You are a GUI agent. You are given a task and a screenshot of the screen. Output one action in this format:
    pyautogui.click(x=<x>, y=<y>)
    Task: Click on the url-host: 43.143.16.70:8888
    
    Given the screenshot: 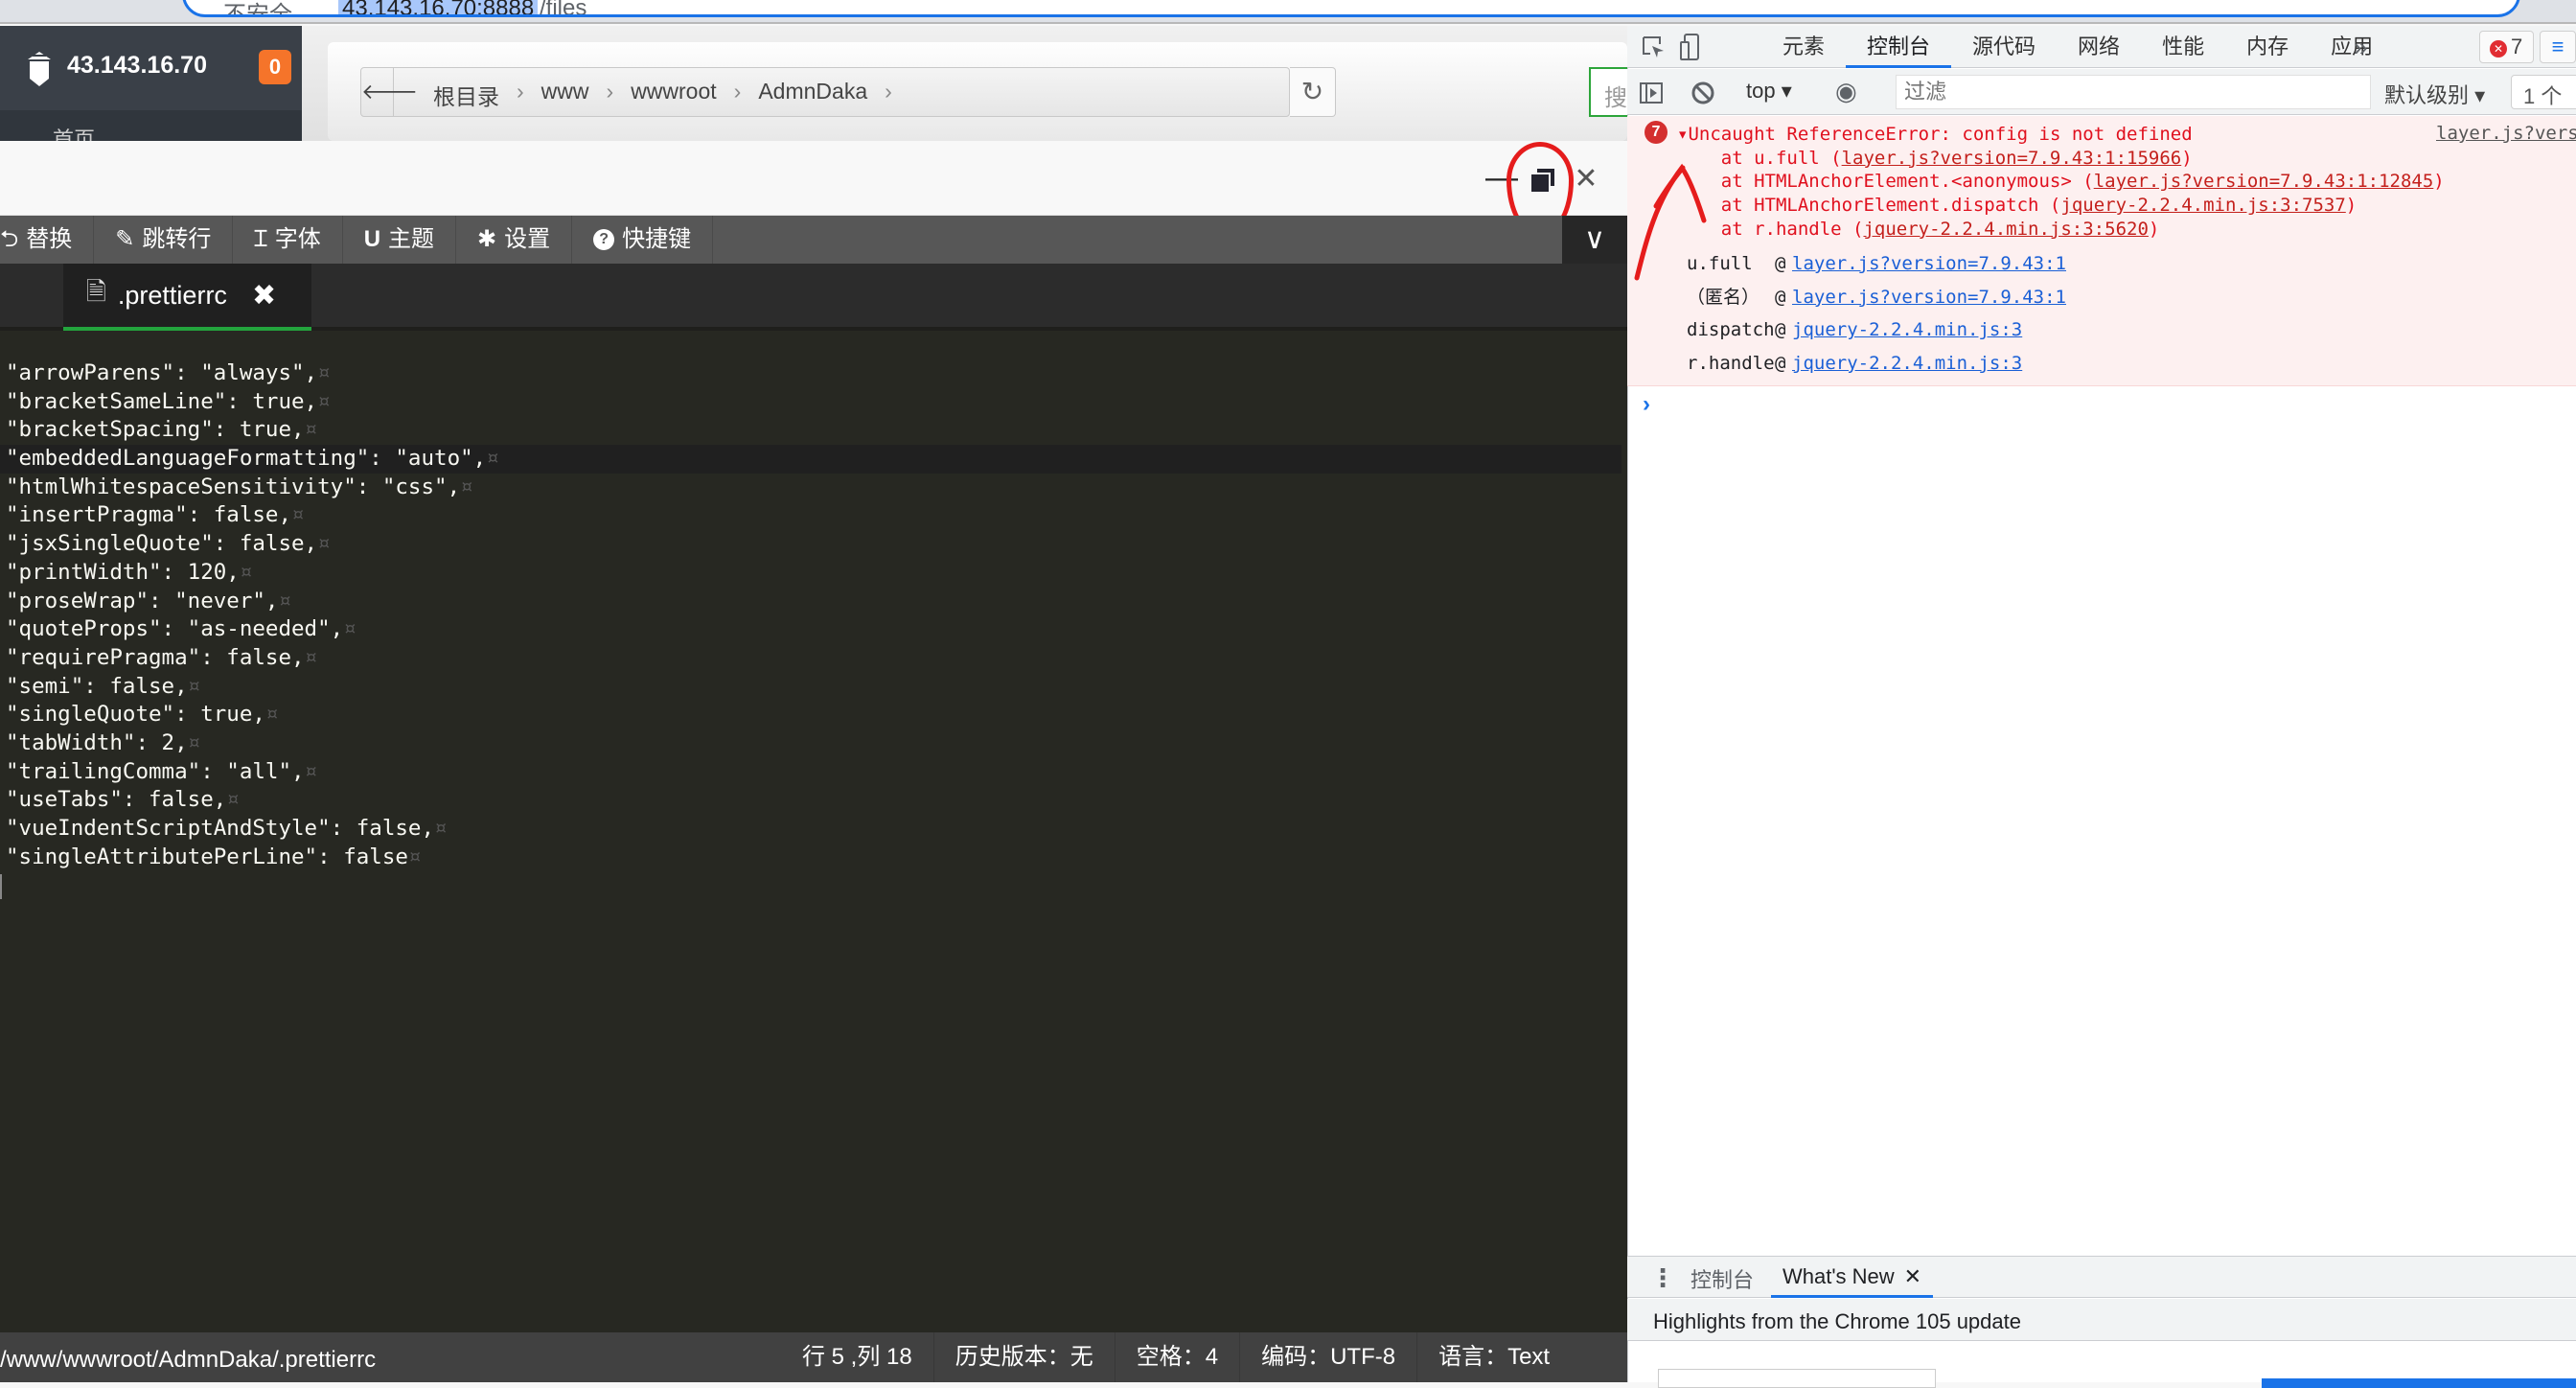 What is the action you would take?
    pyautogui.click(x=438, y=7)
    